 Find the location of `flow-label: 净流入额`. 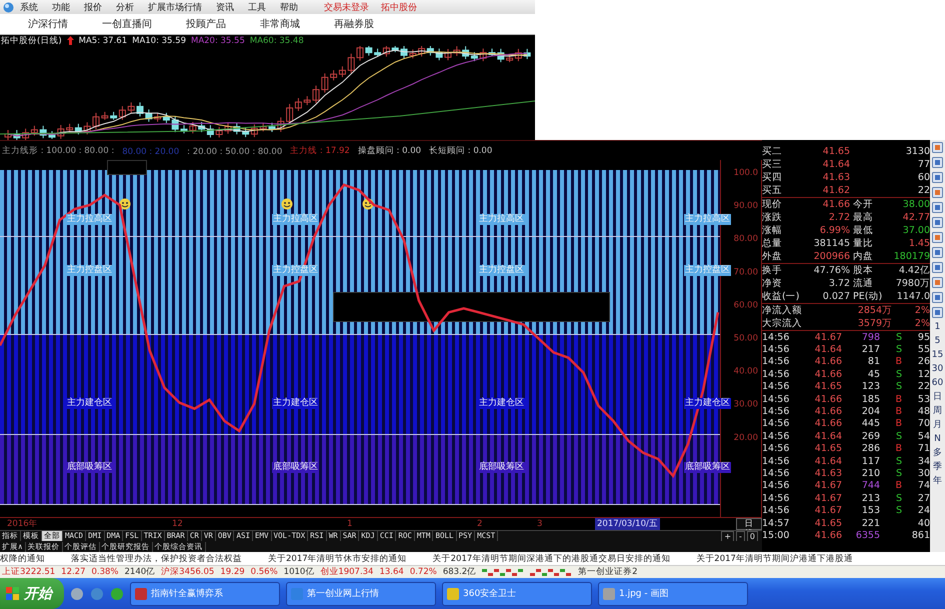

flow-label: 净流入额 is located at coordinates (782, 310).